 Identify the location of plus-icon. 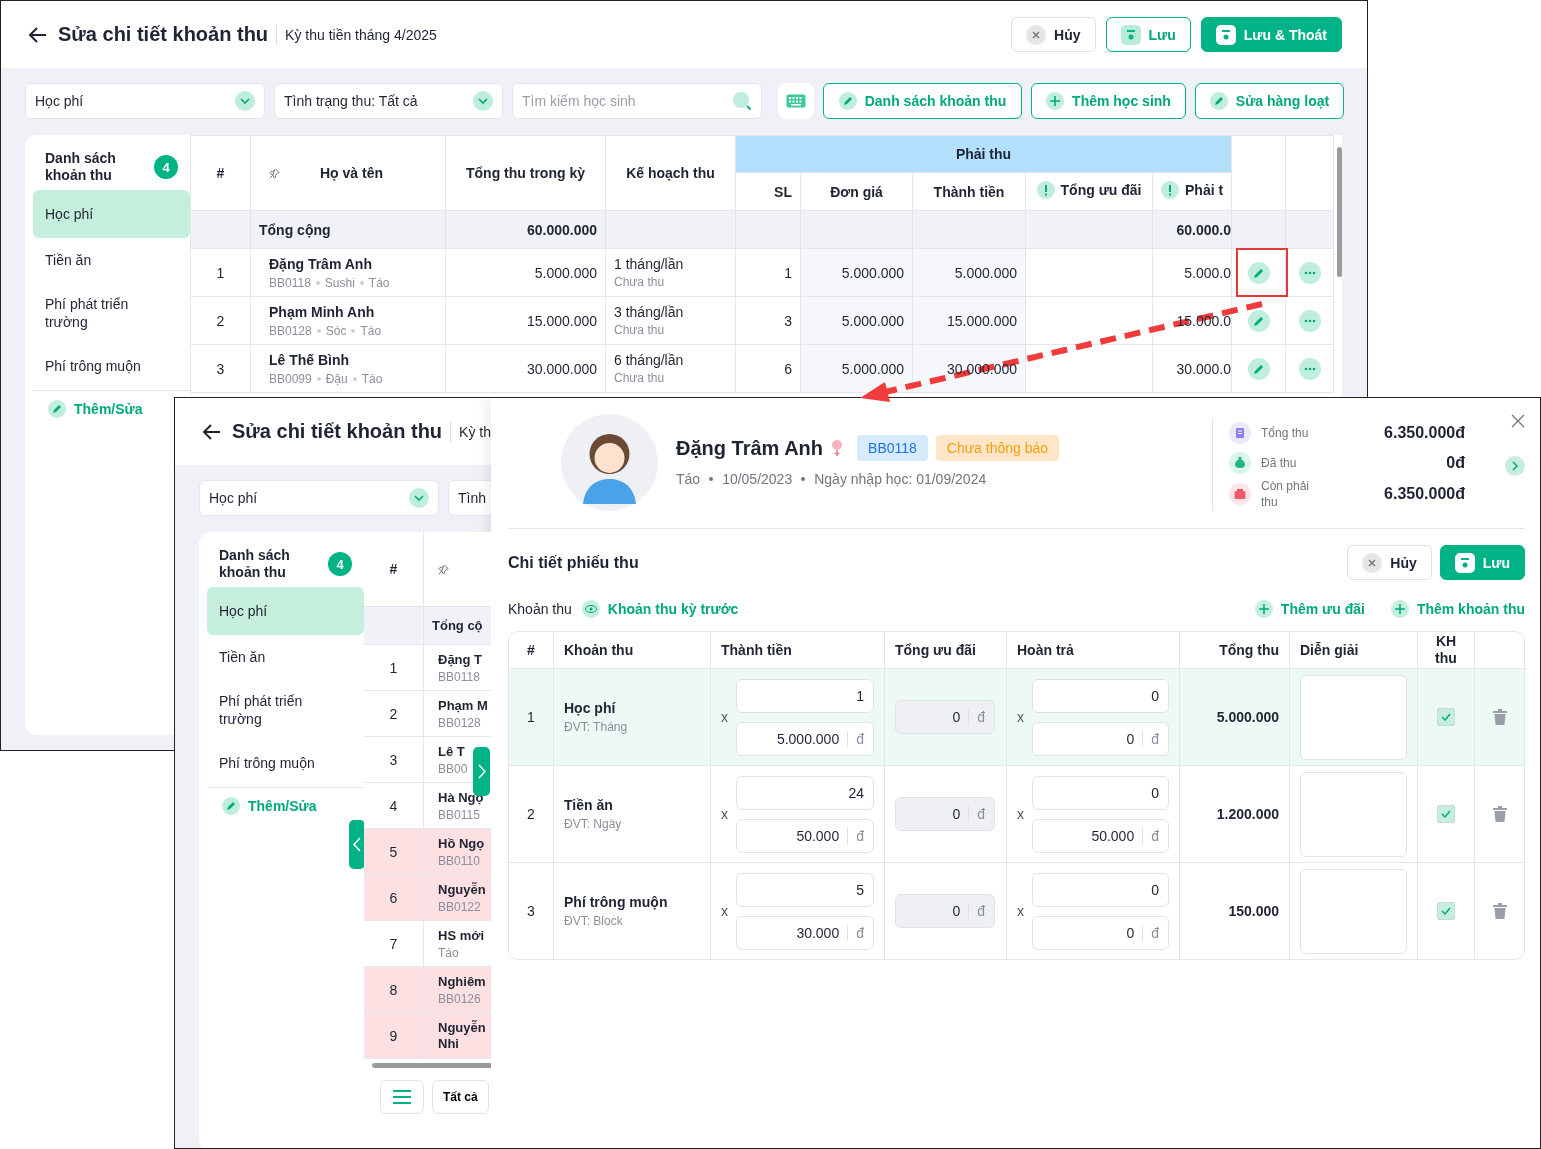
(1399, 609).